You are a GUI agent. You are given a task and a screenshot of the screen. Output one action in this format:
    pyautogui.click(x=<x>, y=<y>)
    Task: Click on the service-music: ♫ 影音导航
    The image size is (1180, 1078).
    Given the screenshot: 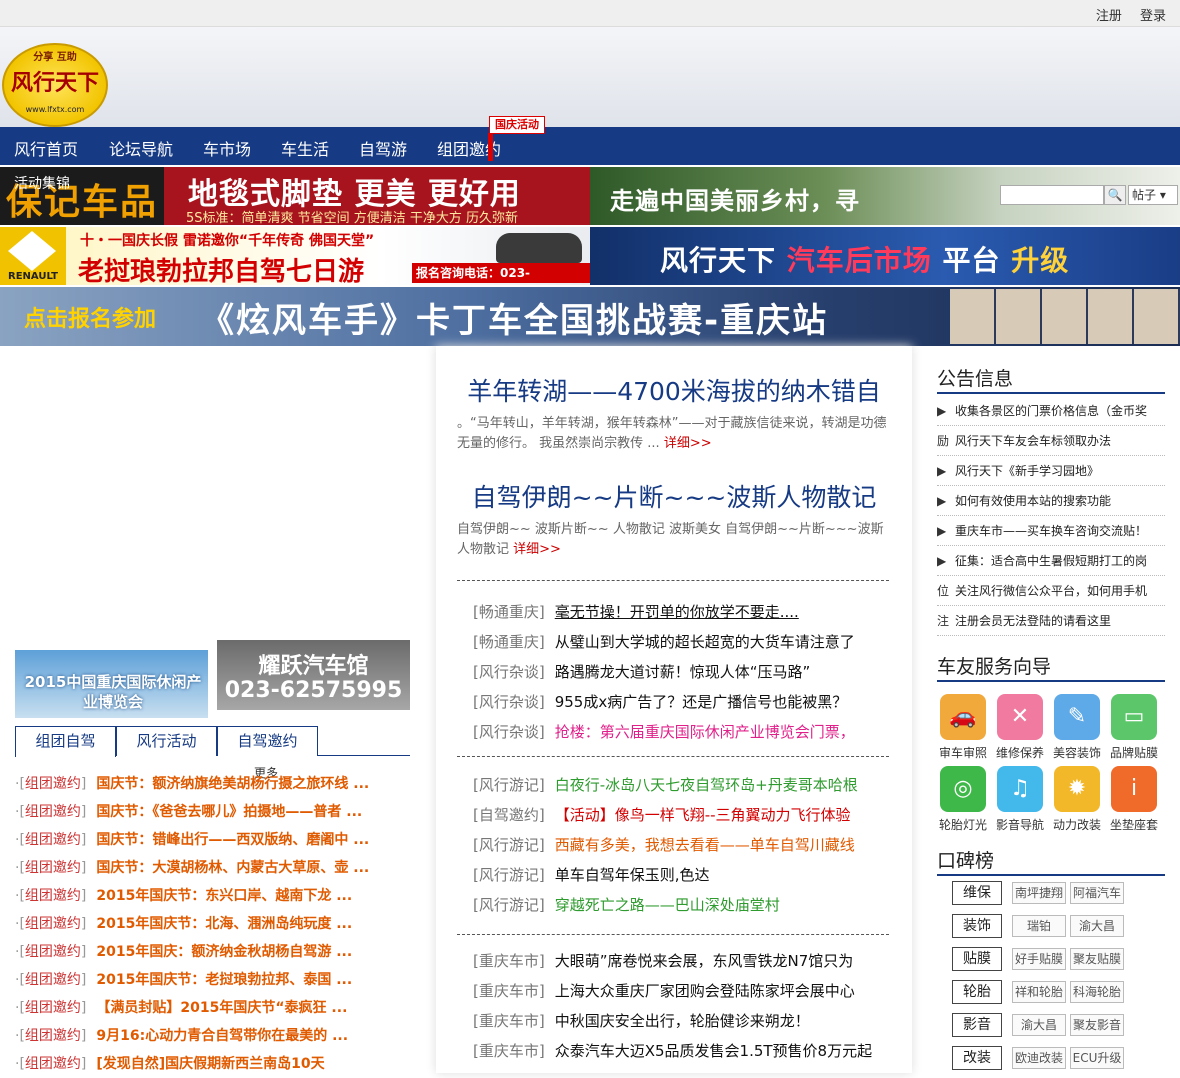 What is the action you would take?
    pyautogui.click(x=1020, y=800)
    